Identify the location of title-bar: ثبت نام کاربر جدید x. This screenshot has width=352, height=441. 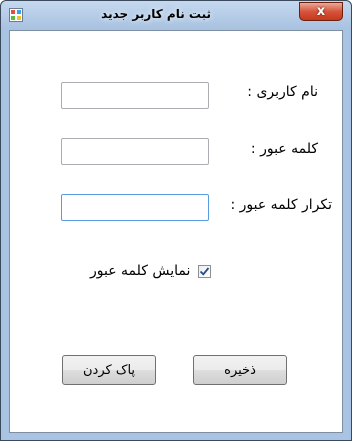
(176, 15).